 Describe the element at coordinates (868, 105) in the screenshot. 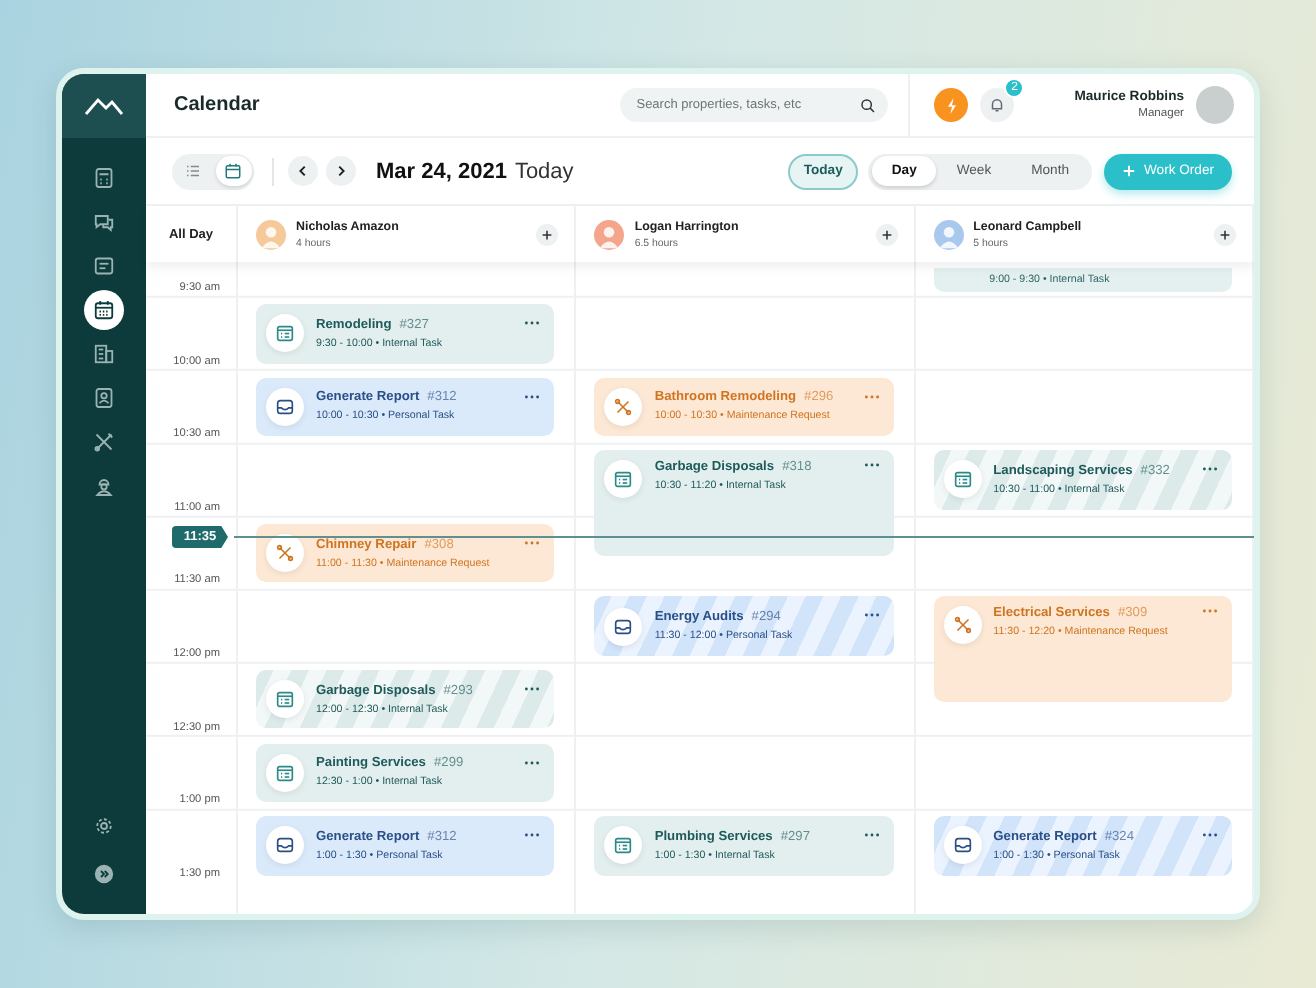

I see `search-icon` at that location.